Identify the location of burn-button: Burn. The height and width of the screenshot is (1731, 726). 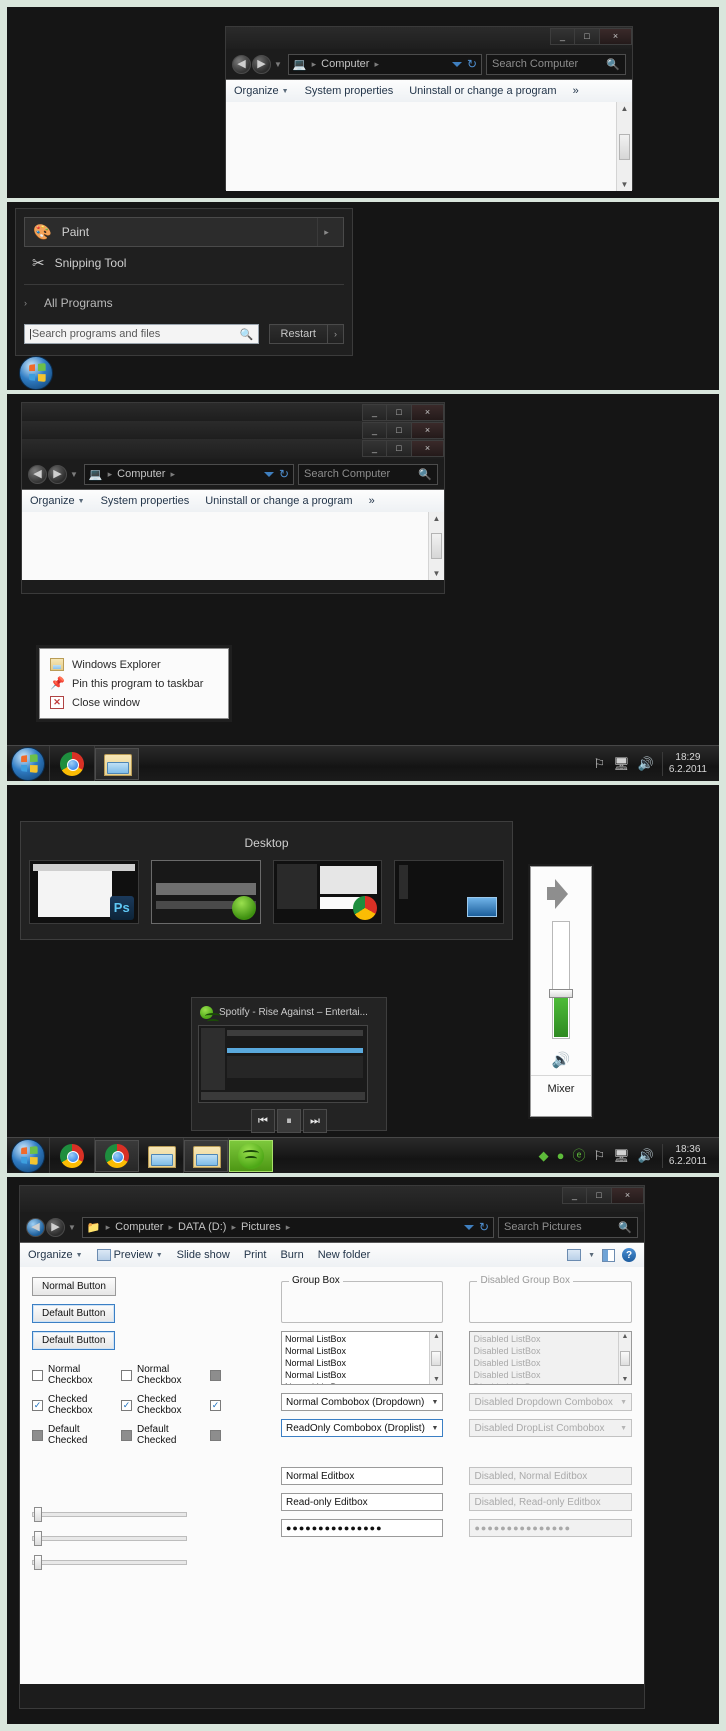
(291, 1255).